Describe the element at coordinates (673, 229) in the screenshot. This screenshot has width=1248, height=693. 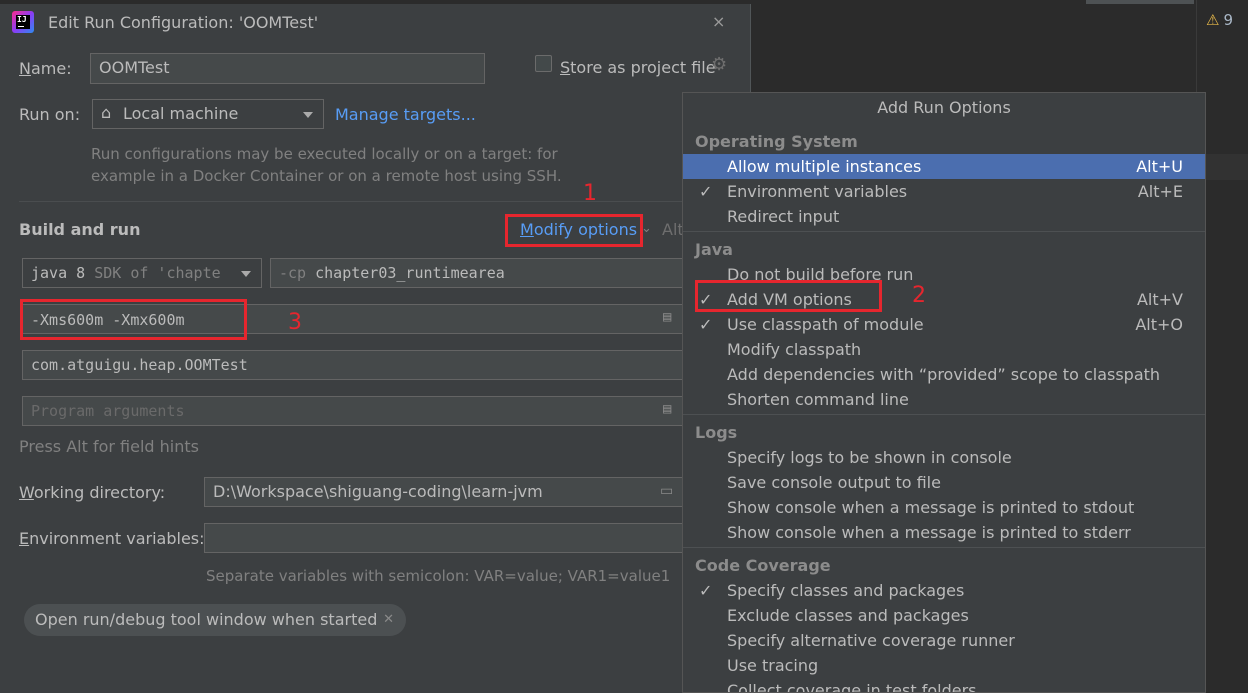
I see `modify-options-shortcut: Alt` at that location.